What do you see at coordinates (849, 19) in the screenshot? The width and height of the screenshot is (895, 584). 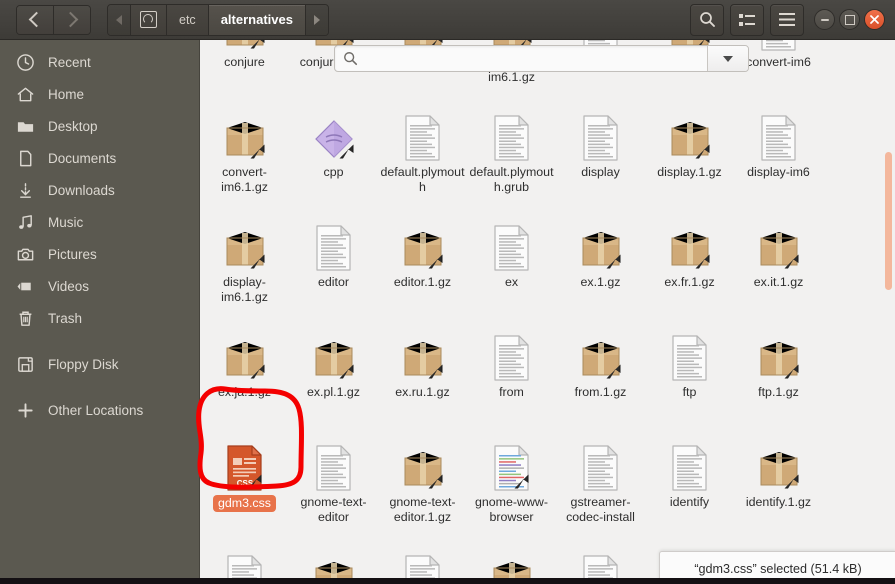 I see `maximize-button` at bounding box center [849, 19].